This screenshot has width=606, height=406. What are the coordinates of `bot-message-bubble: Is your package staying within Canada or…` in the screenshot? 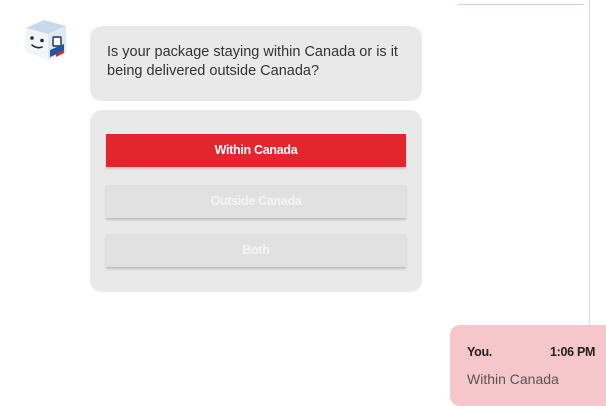 It's located at (256, 63).